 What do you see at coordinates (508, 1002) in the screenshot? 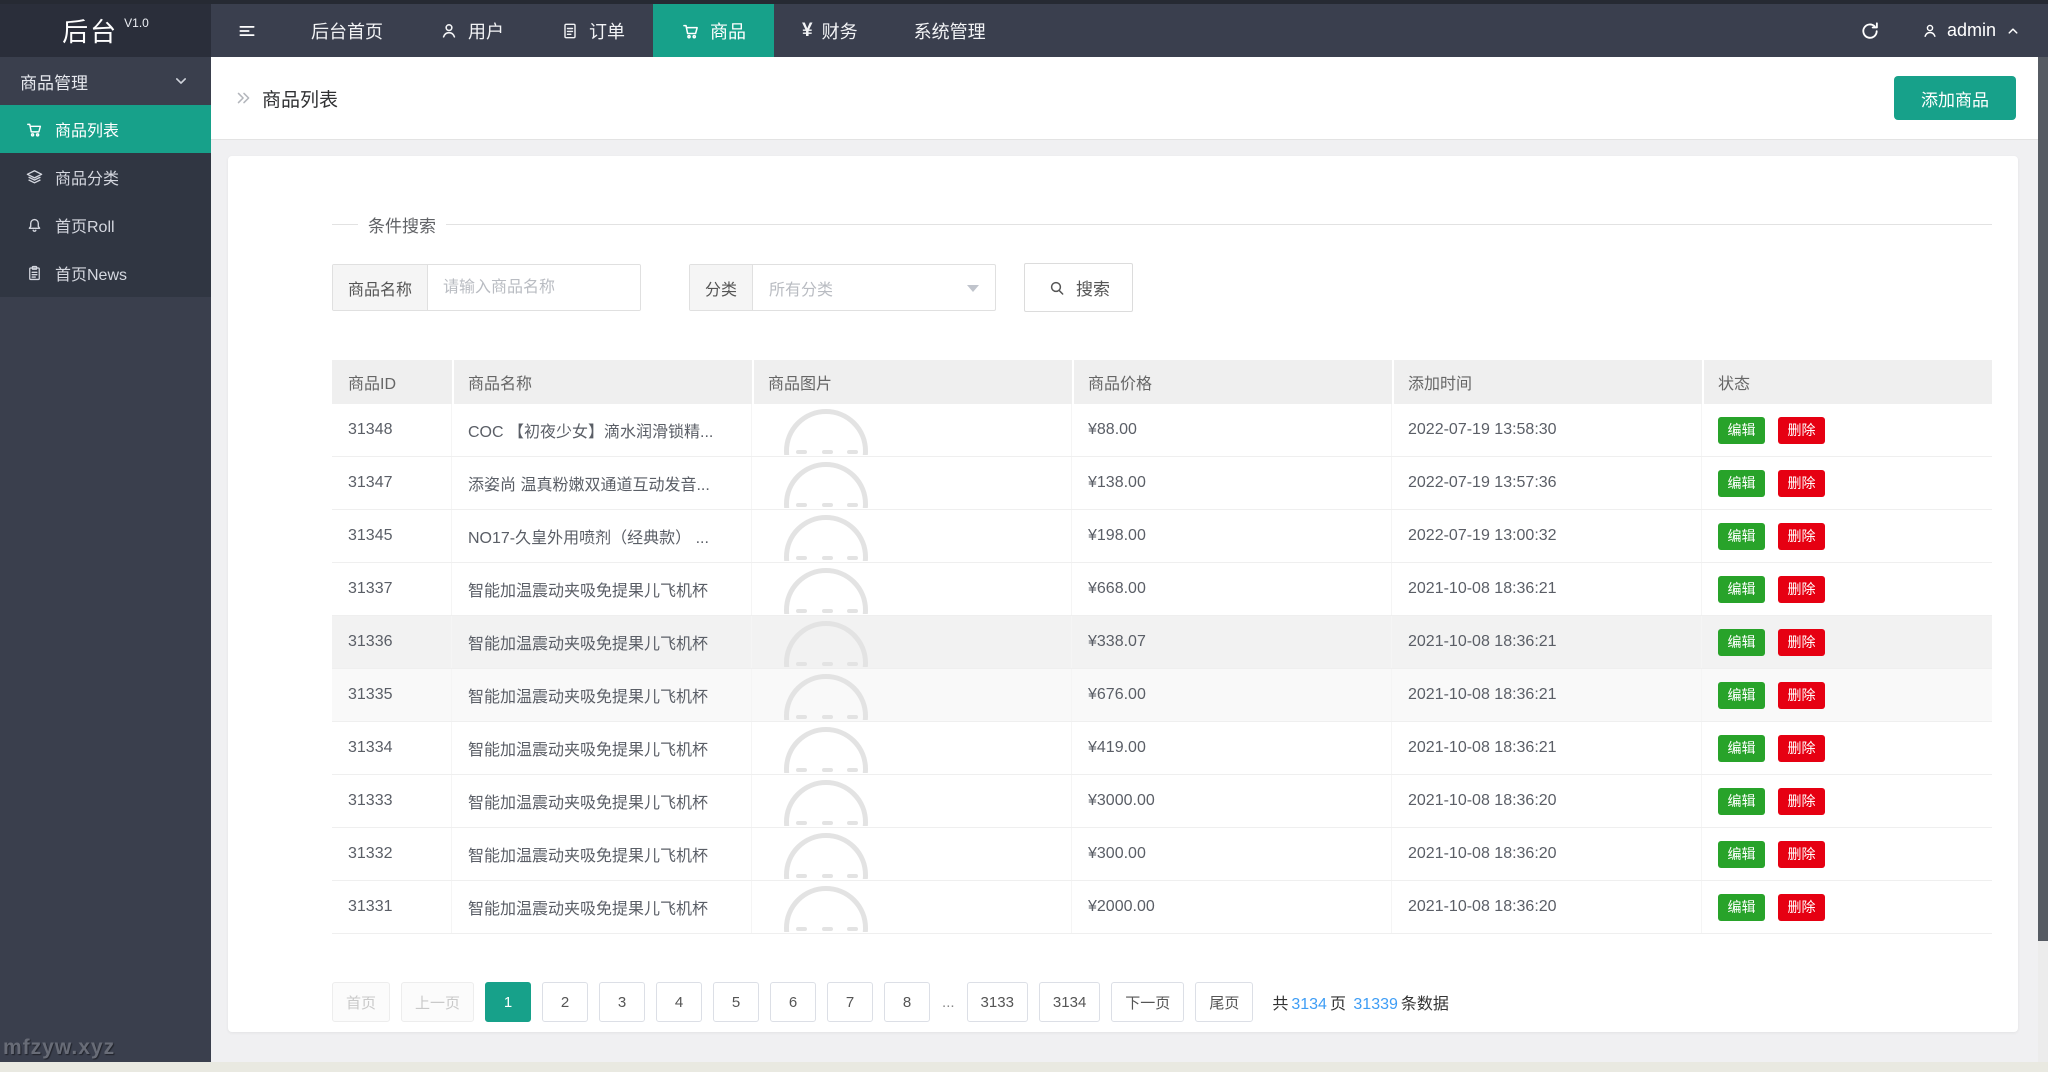
I see `page-button: 1` at bounding box center [508, 1002].